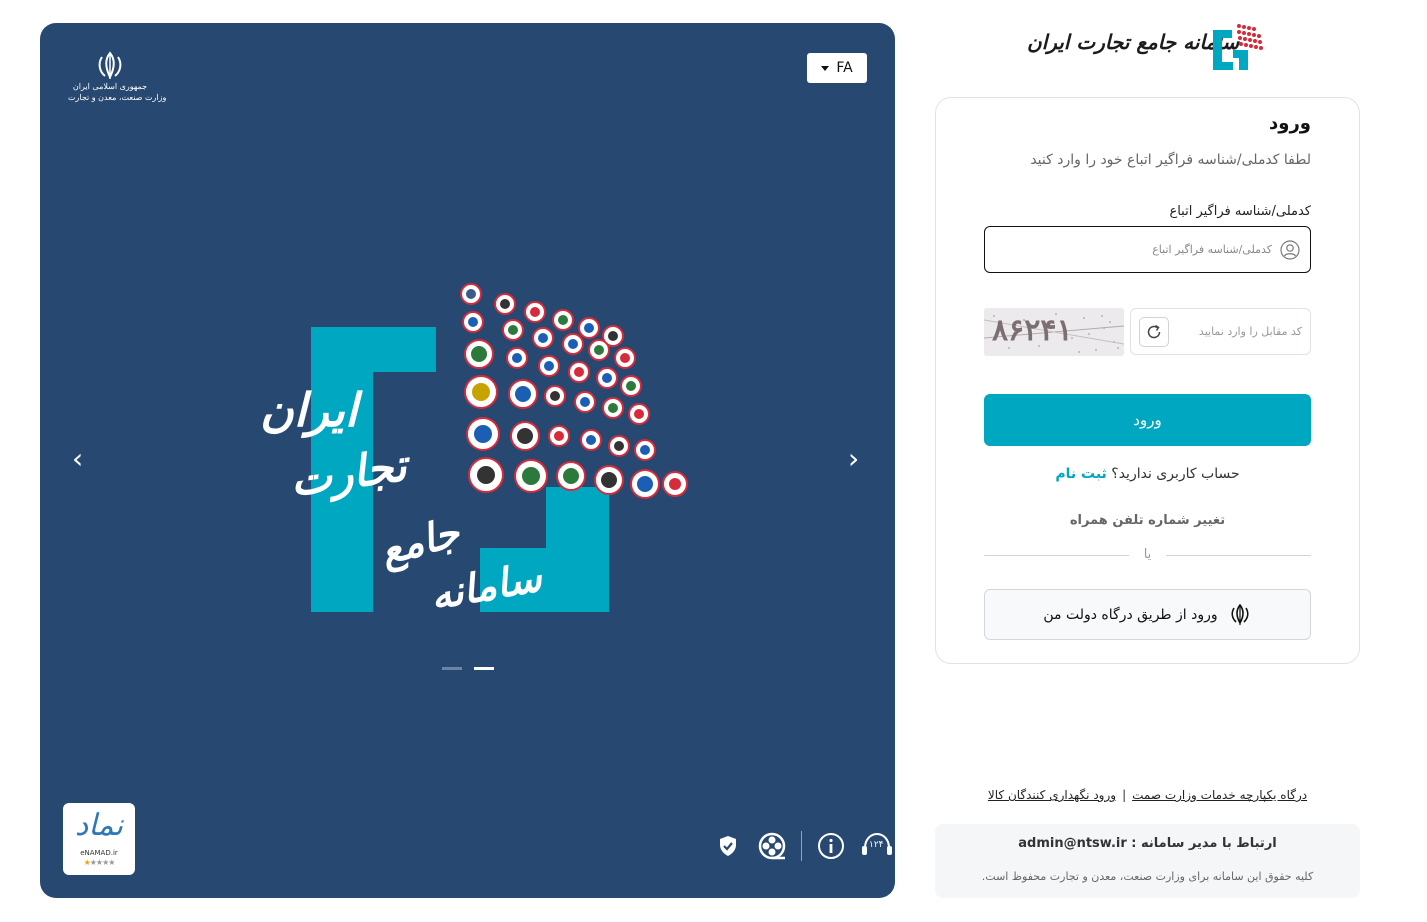  I want to click on refresh-icon, so click(1154, 331).